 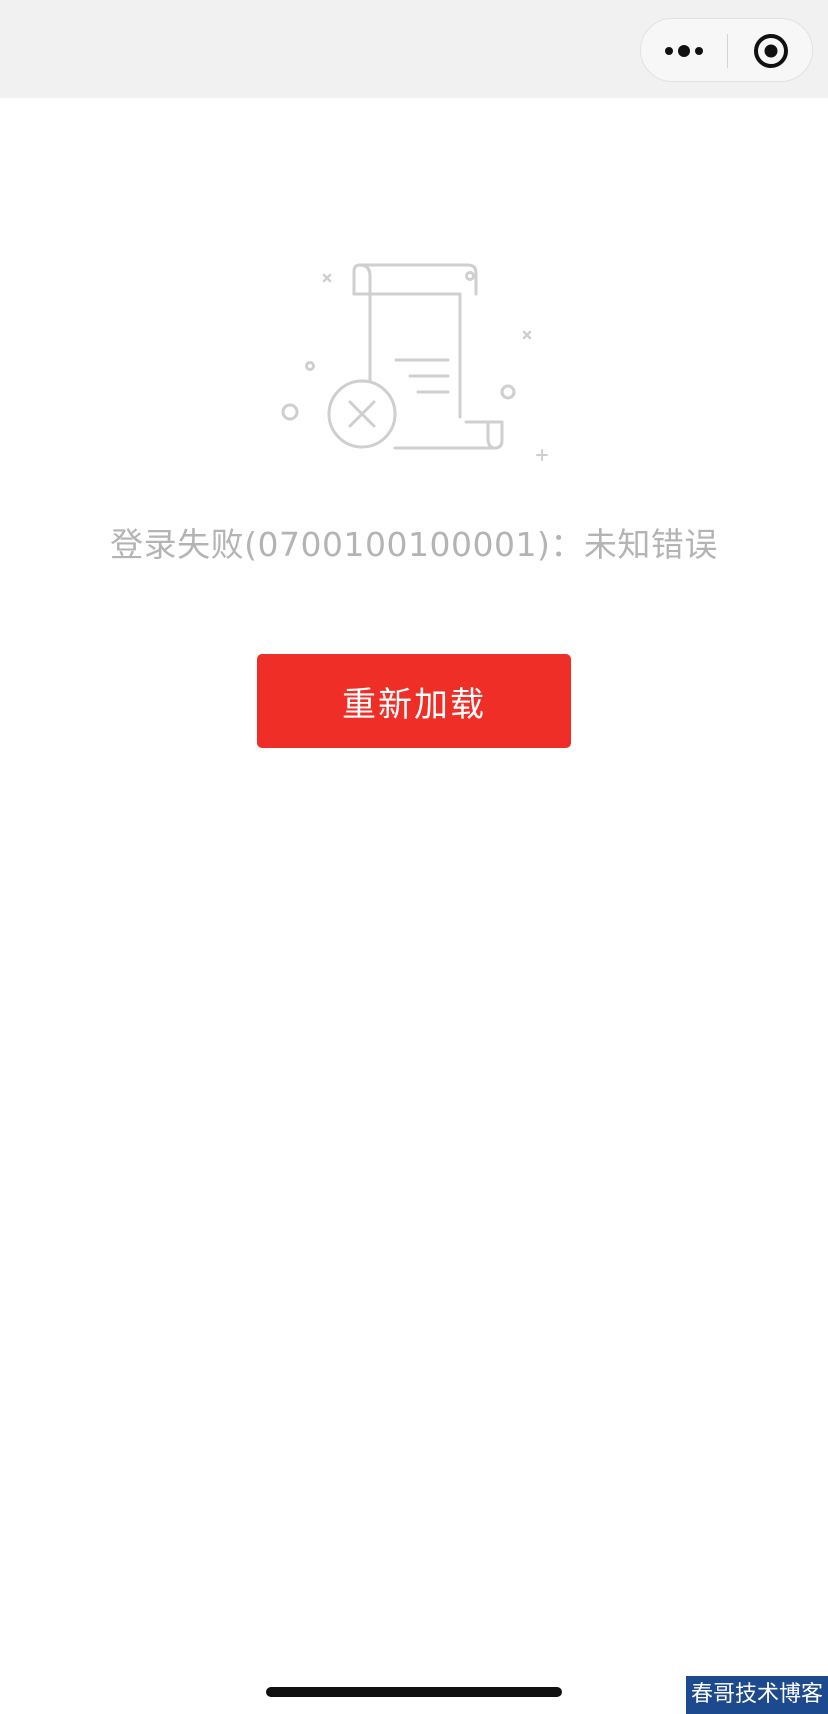 I want to click on error-message: 登录失败(0700100100001)：未知错误, so click(x=414, y=544).